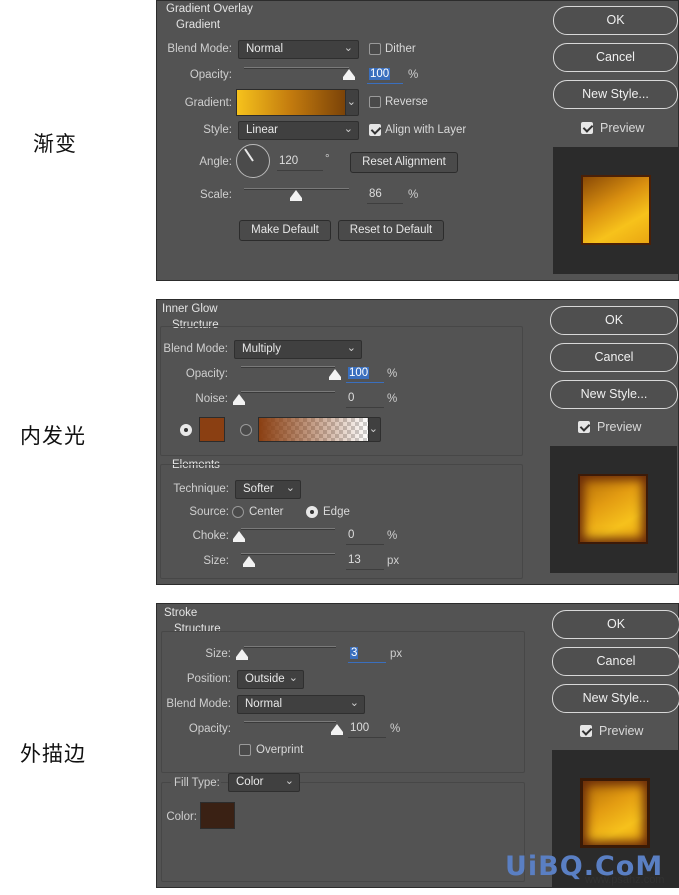  I want to click on reverse-checkbox, so click(375, 102).